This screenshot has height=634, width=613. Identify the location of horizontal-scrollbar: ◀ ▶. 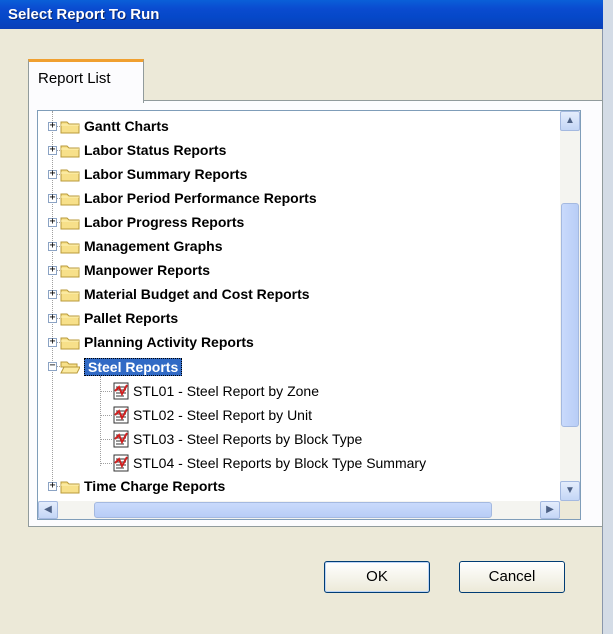
(299, 510).